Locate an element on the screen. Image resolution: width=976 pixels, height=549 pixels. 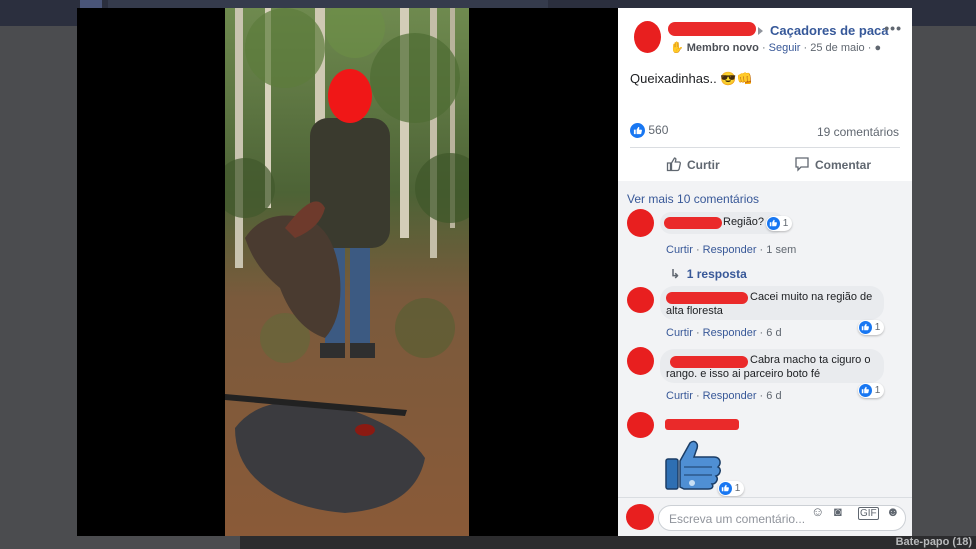
comment-text: Região? is located at coordinates (743, 222).